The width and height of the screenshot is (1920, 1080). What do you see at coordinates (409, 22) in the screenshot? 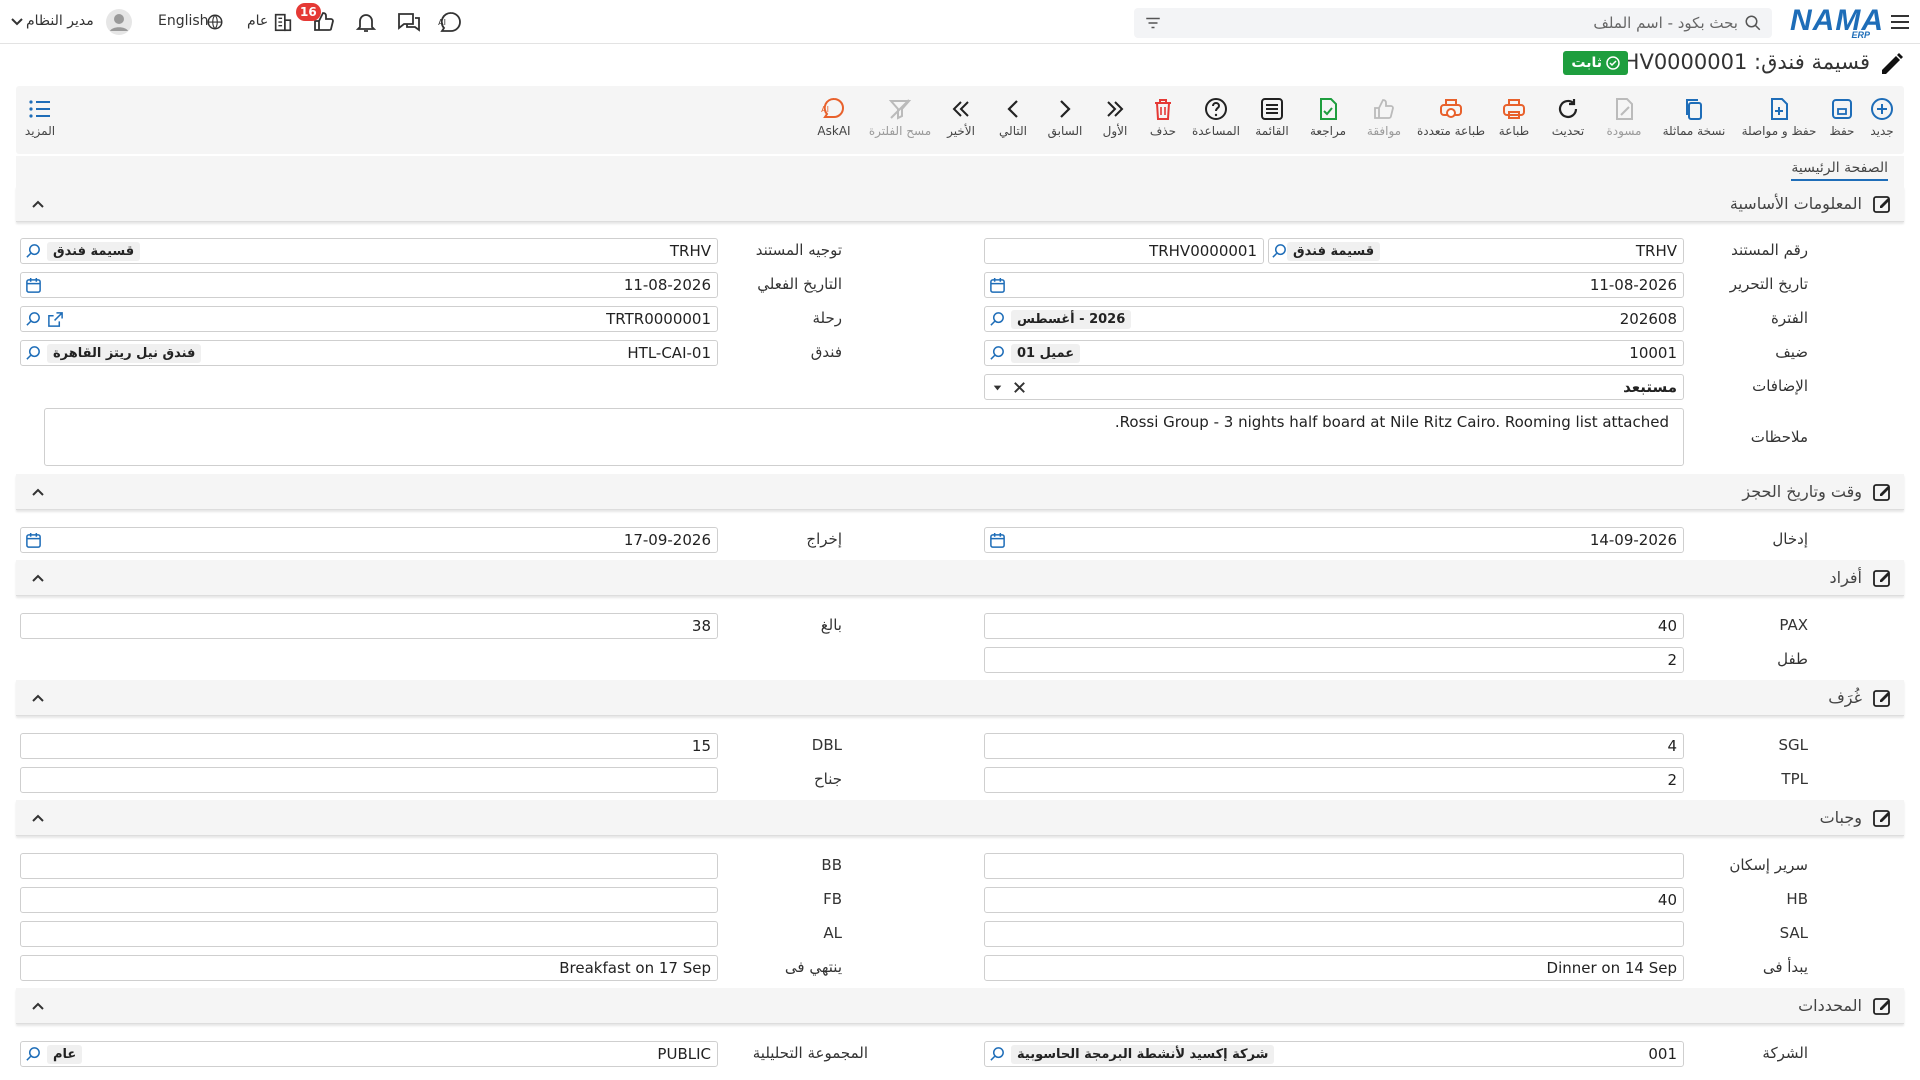
I see `chat-icon` at bounding box center [409, 22].